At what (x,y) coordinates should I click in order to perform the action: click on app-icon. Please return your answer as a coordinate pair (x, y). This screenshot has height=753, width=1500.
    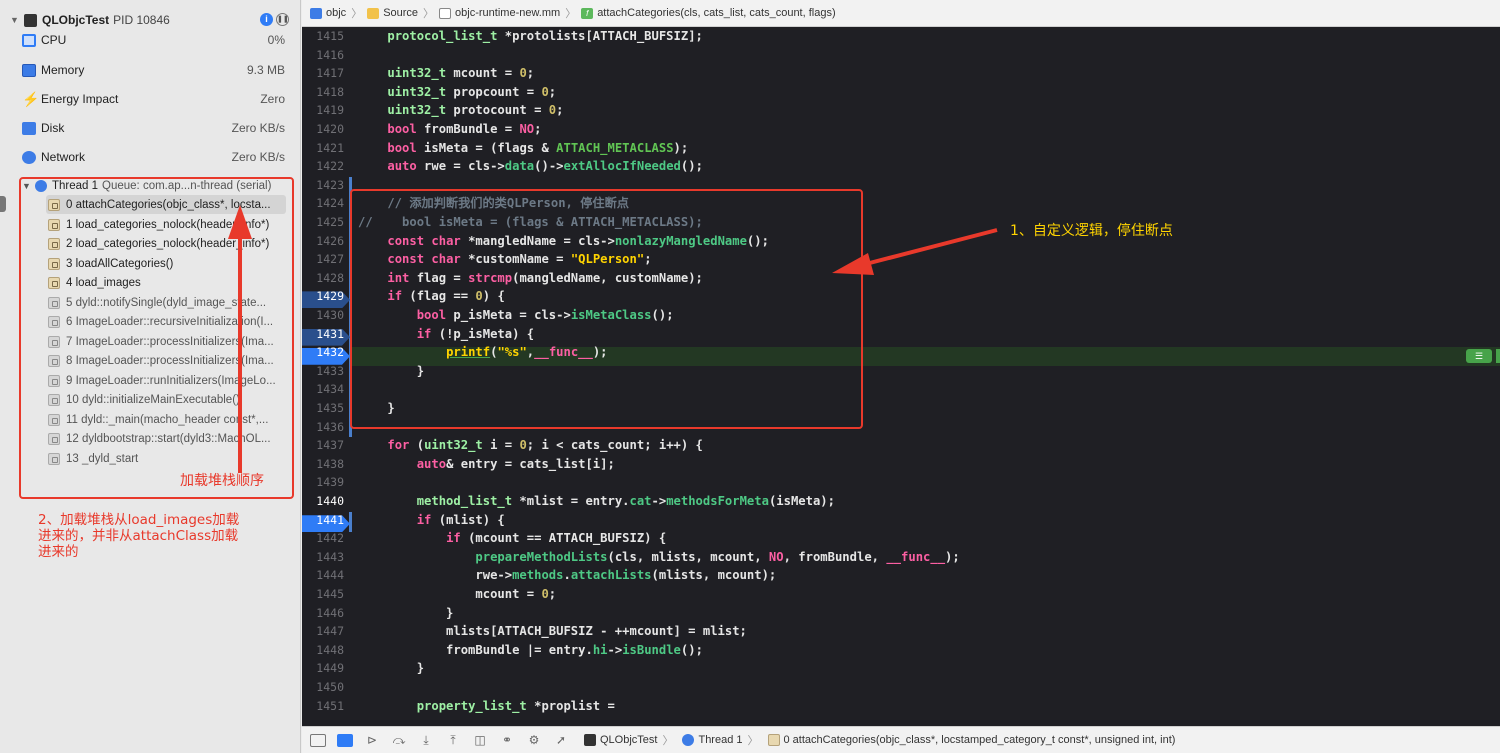
    Looking at the image, I should click on (30, 20).